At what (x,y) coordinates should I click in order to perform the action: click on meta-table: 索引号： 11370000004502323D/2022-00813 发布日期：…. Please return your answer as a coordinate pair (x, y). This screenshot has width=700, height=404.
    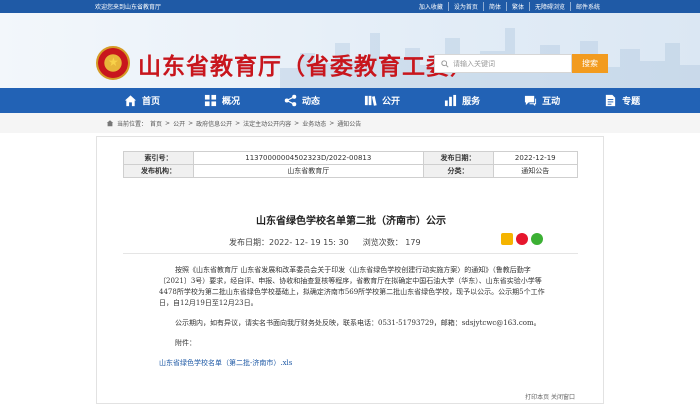
    Looking at the image, I should click on (351, 164).